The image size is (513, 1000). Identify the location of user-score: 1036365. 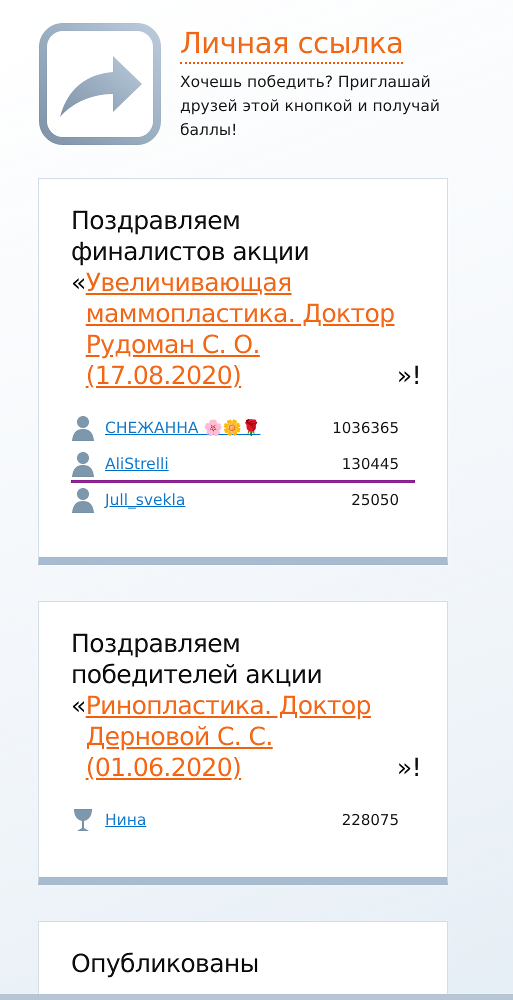
(366, 427).